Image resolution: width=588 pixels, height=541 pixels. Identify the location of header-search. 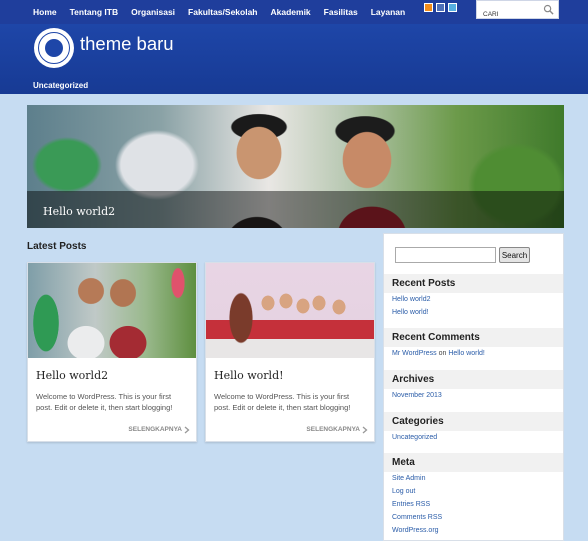
(517, 11).